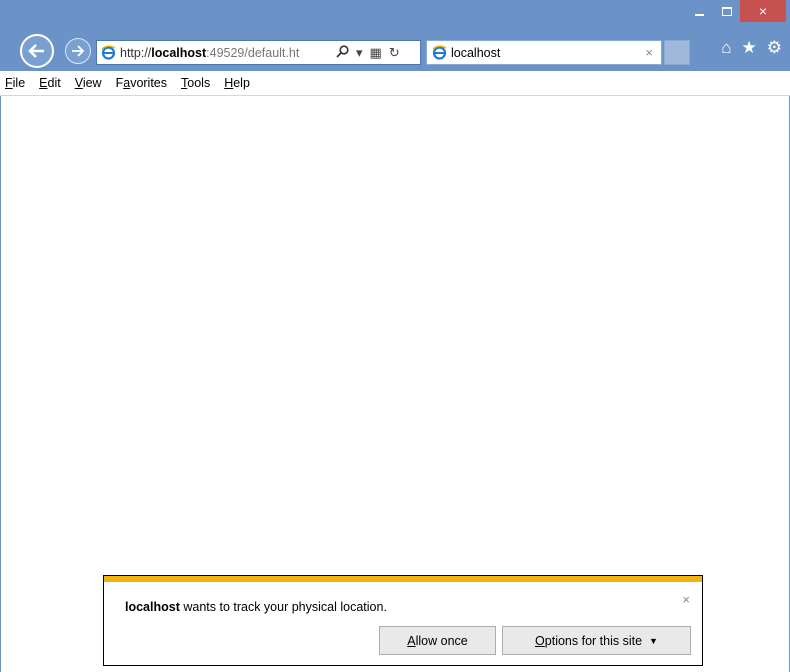  I want to click on tab-close-icon: ×, so click(649, 52).